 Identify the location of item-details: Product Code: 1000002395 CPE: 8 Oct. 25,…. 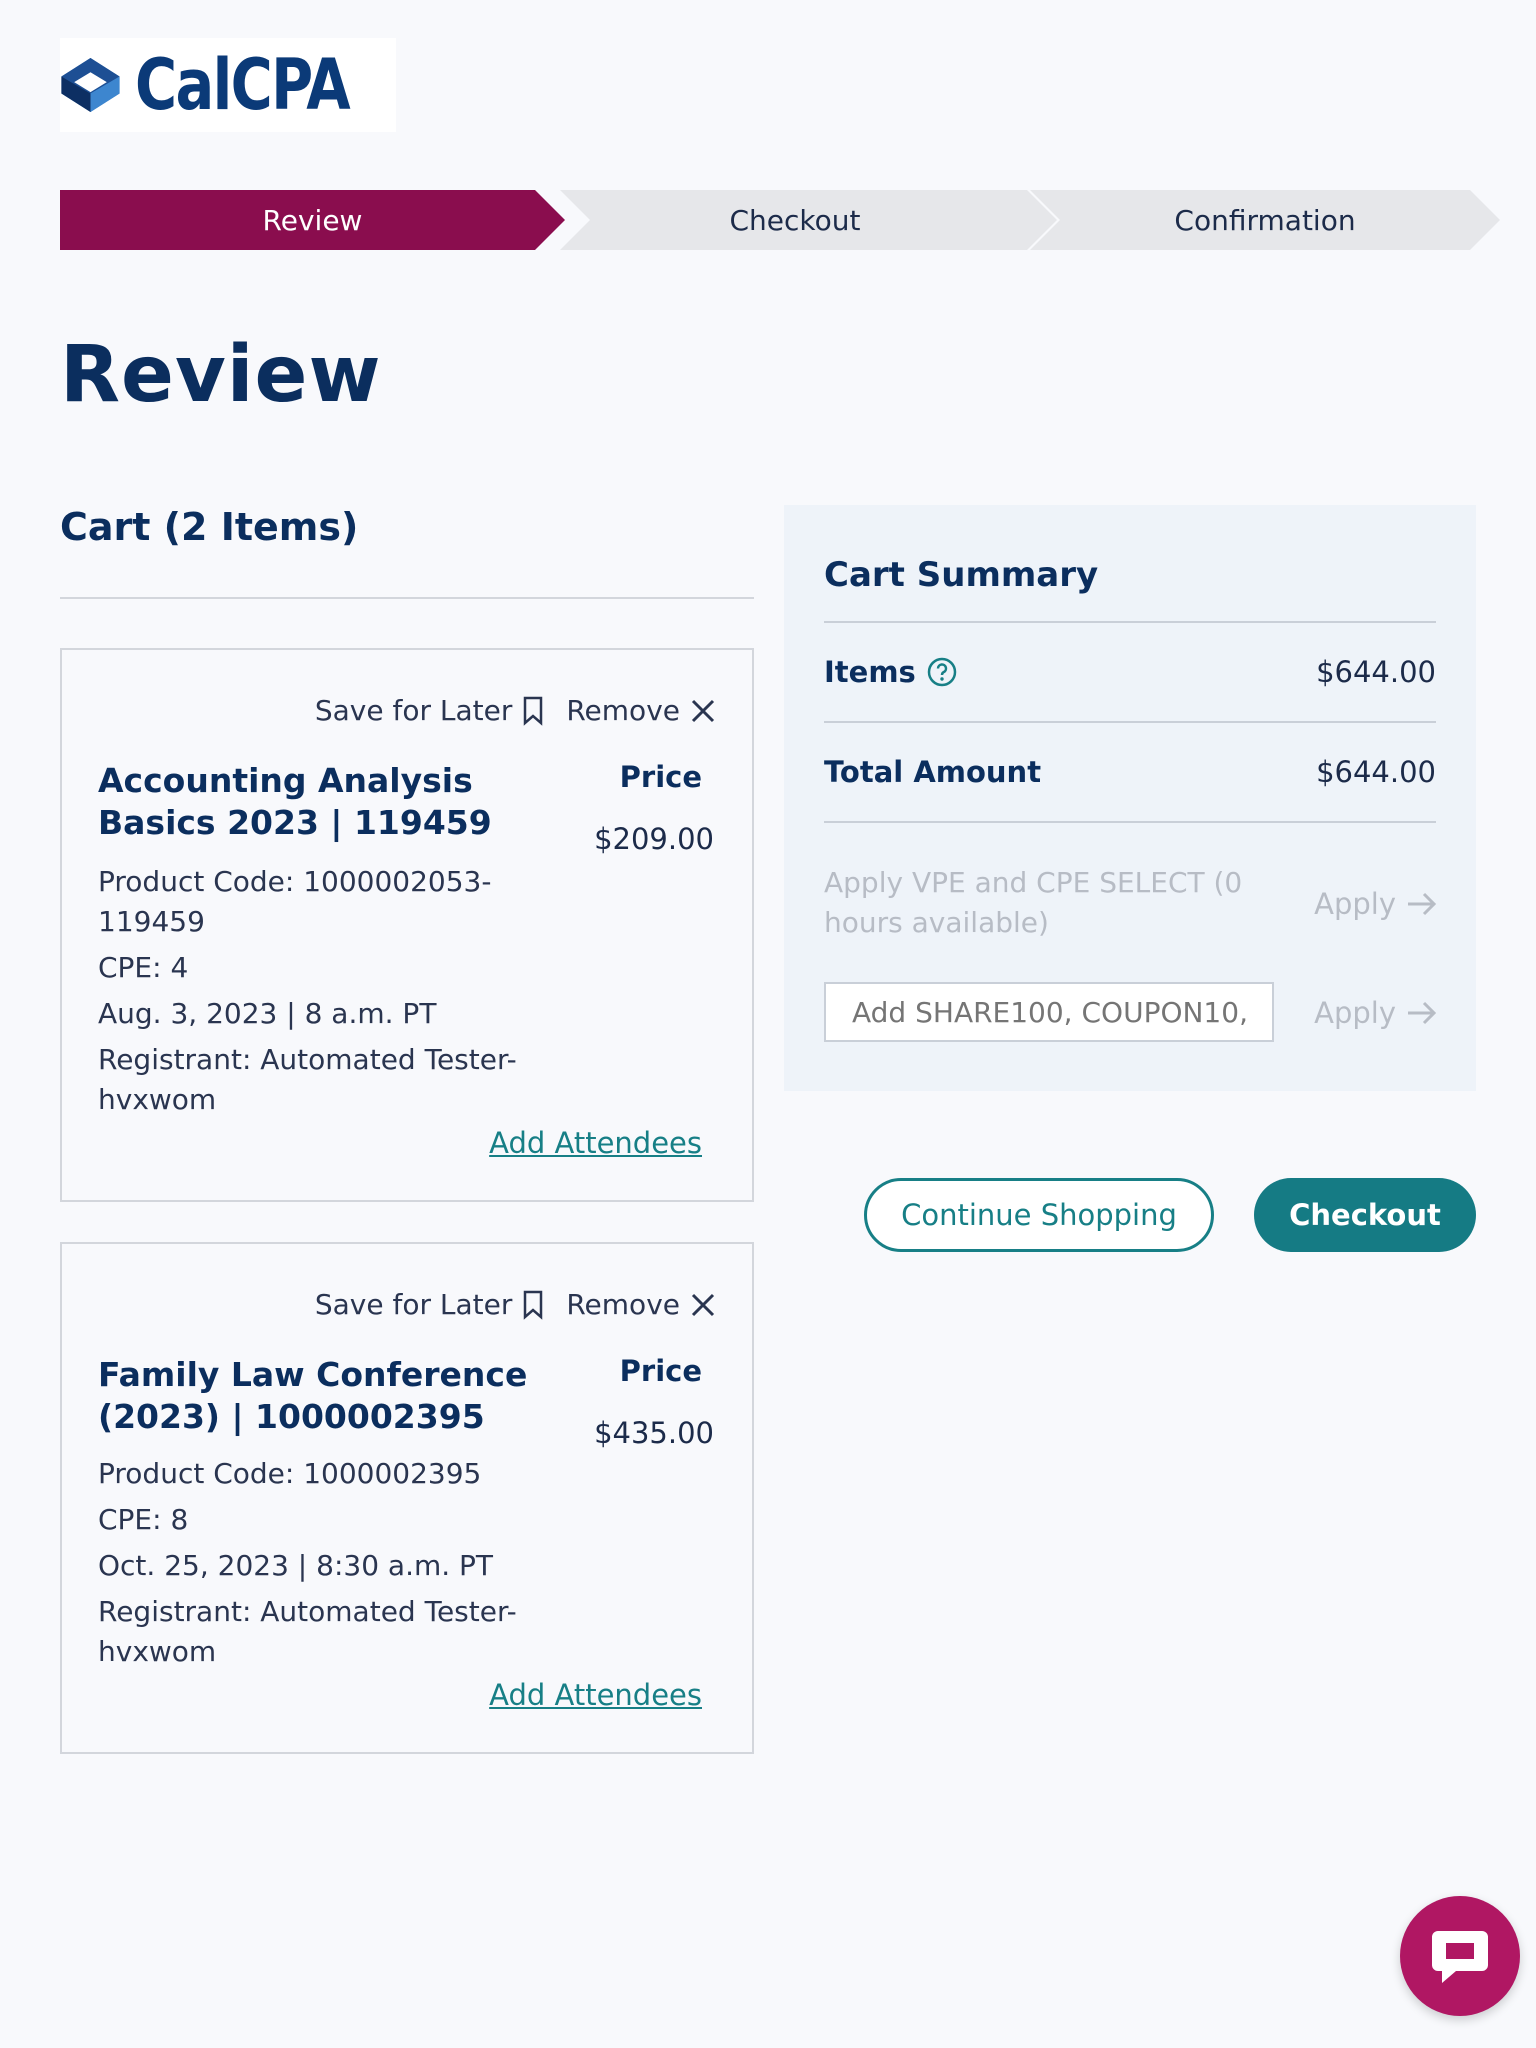
(333, 1566).